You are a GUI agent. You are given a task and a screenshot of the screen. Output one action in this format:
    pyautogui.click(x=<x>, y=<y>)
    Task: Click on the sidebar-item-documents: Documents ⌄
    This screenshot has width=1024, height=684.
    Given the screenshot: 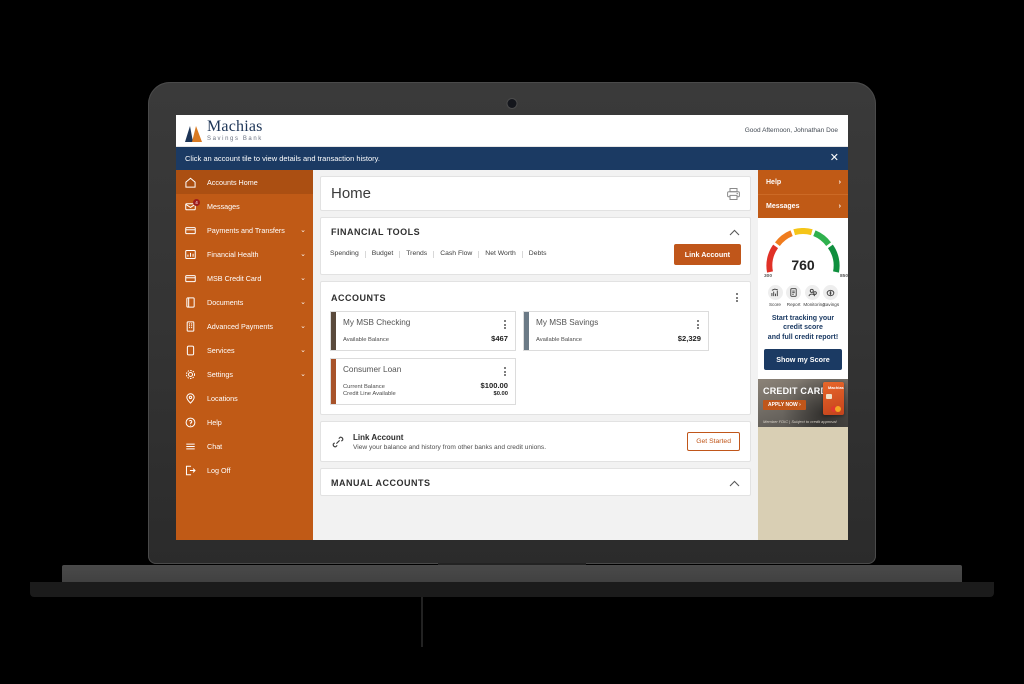 What is the action you would take?
    pyautogui.click(x=244, y=302)
    